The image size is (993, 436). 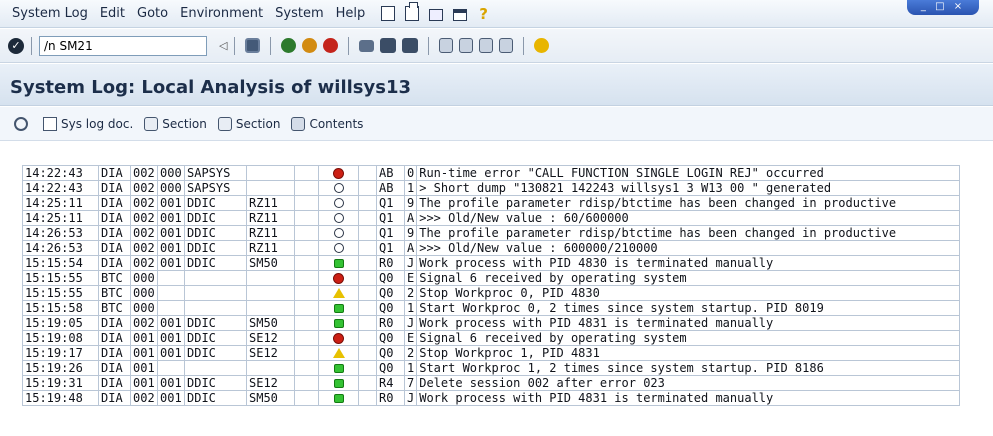 What do you see at coordinates (310, 45) in the screenshot?
I see `exit-icon` at bounding box center [310, 45].